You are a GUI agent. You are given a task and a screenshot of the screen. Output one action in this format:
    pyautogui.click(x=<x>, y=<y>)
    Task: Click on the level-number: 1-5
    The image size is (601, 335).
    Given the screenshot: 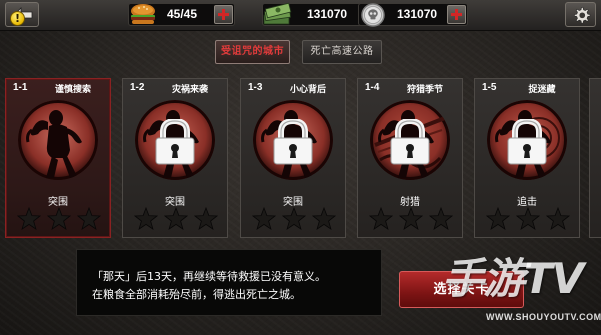 What is the action you would take?
    pyautogui.click(x=489, y=87)
    